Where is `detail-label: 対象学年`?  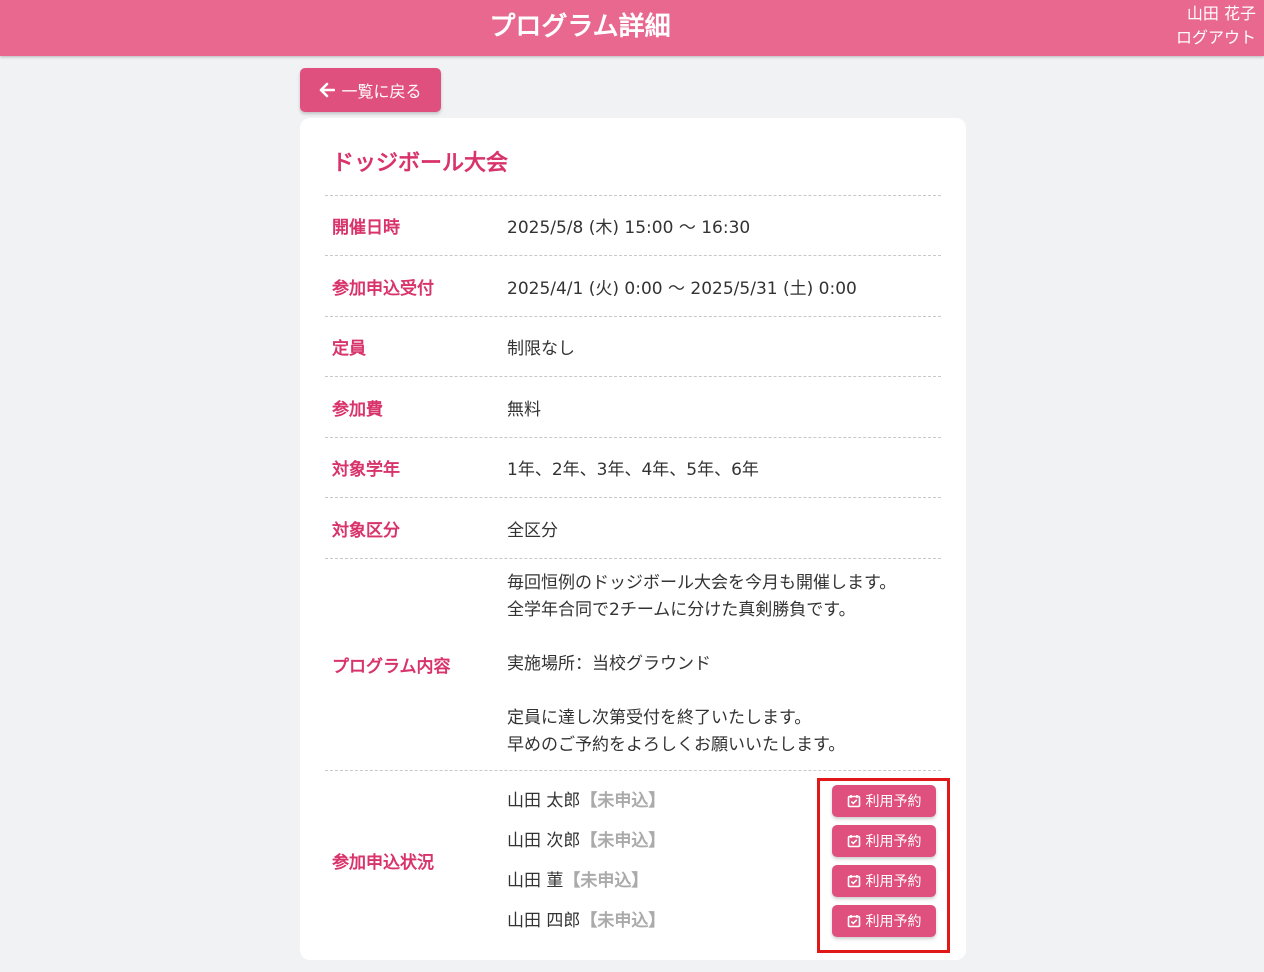
detail-label: 対象学年 is located at coordinates (366, 470).